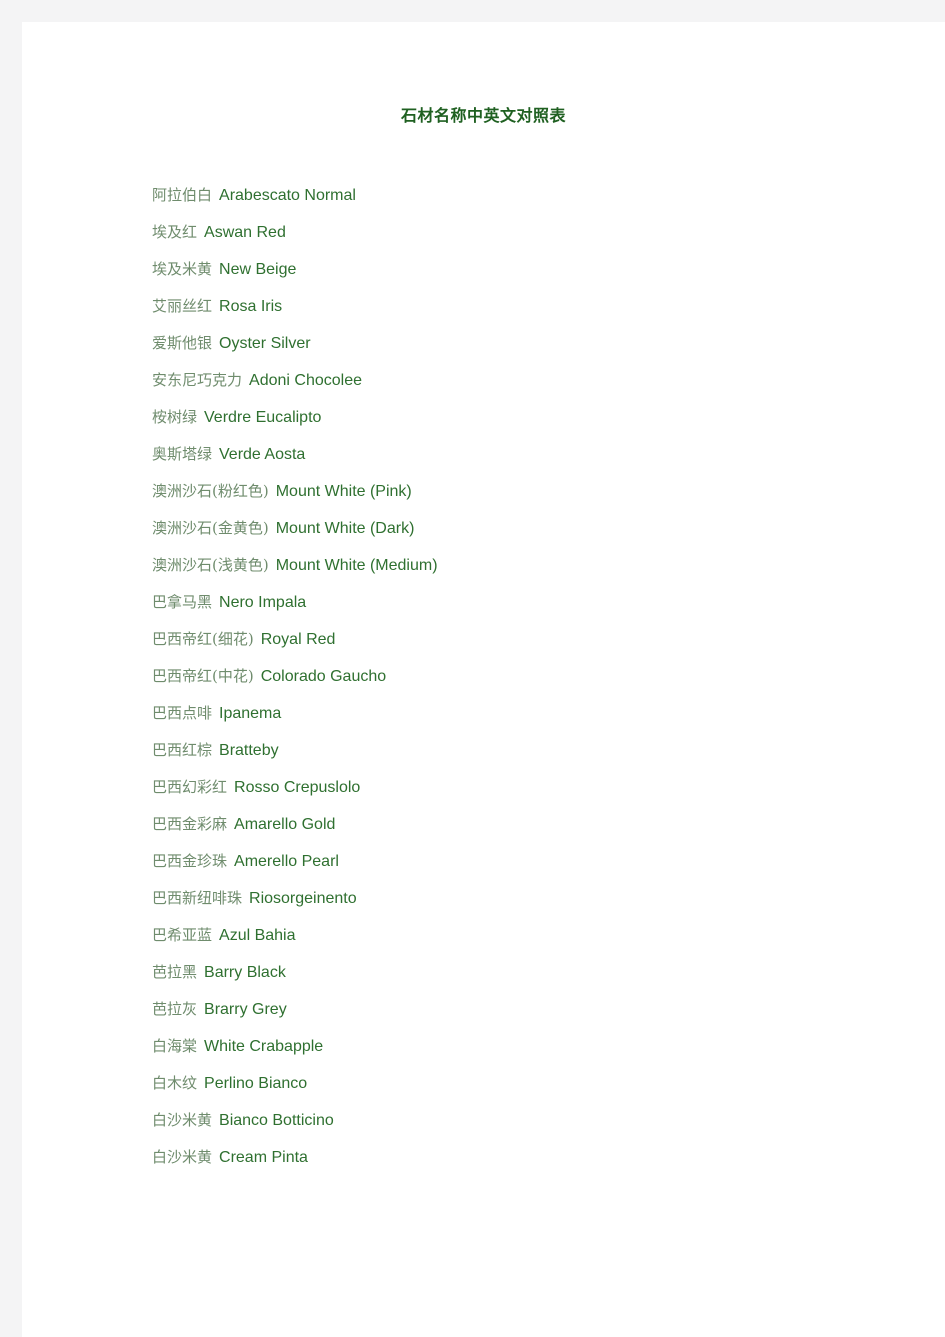 This screenshot has height=1337, width=945. Describe the element at coordinates (175, 1046) in the screenshot. I see `stone-name-chinese: 白海棠` at that location.